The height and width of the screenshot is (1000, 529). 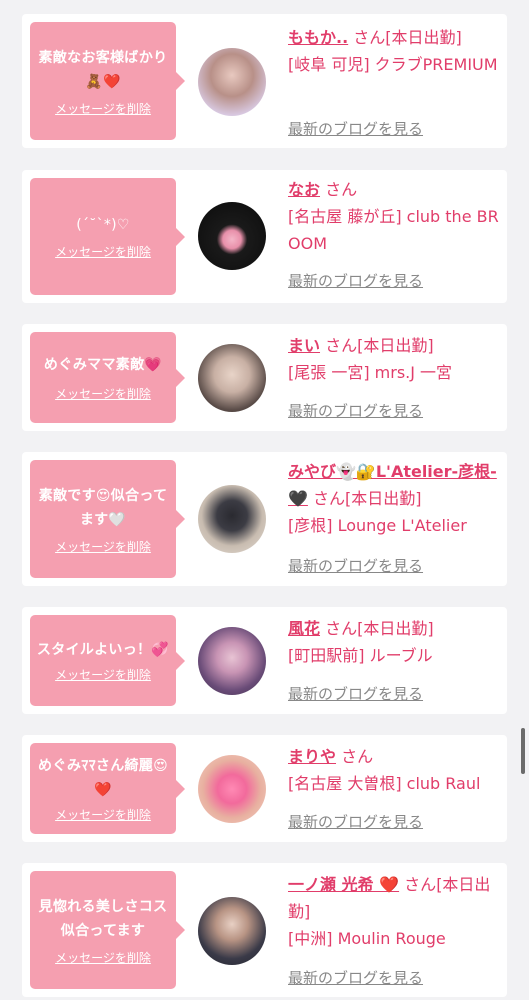 What do you see at coordinates (107, 236) in the screenshot?
I see `message-bubble: (ˊ˘ˋ*)♡ メッセージを削除` at bounding box center [107, 236].